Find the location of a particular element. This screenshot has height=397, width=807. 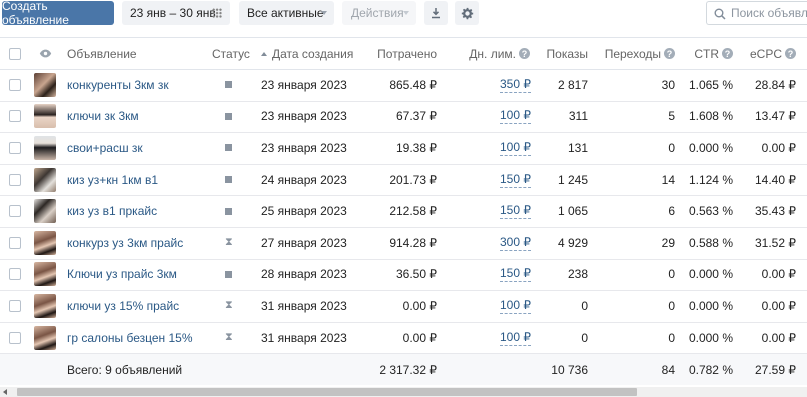

column-spent: Потрачено is located at coordinates (393, 53).